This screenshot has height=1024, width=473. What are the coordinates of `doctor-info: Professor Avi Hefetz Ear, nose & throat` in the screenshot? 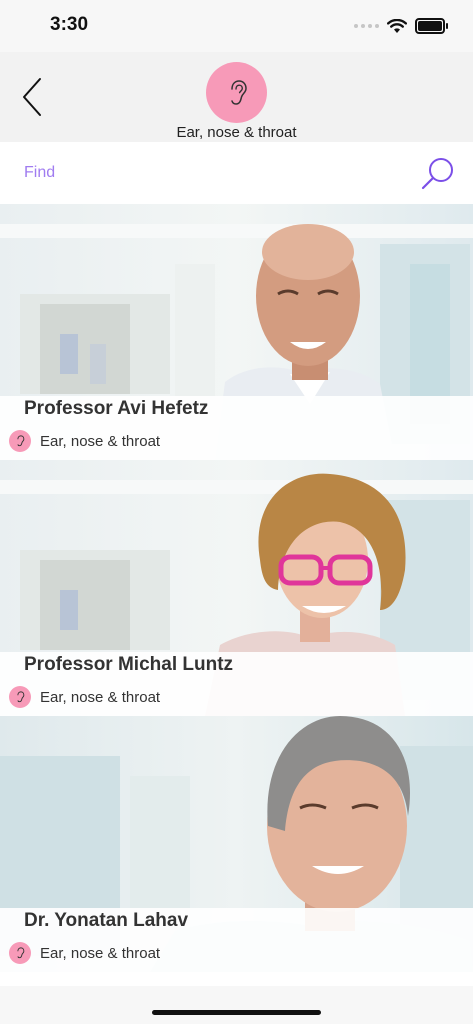 It's located at (236, 428).